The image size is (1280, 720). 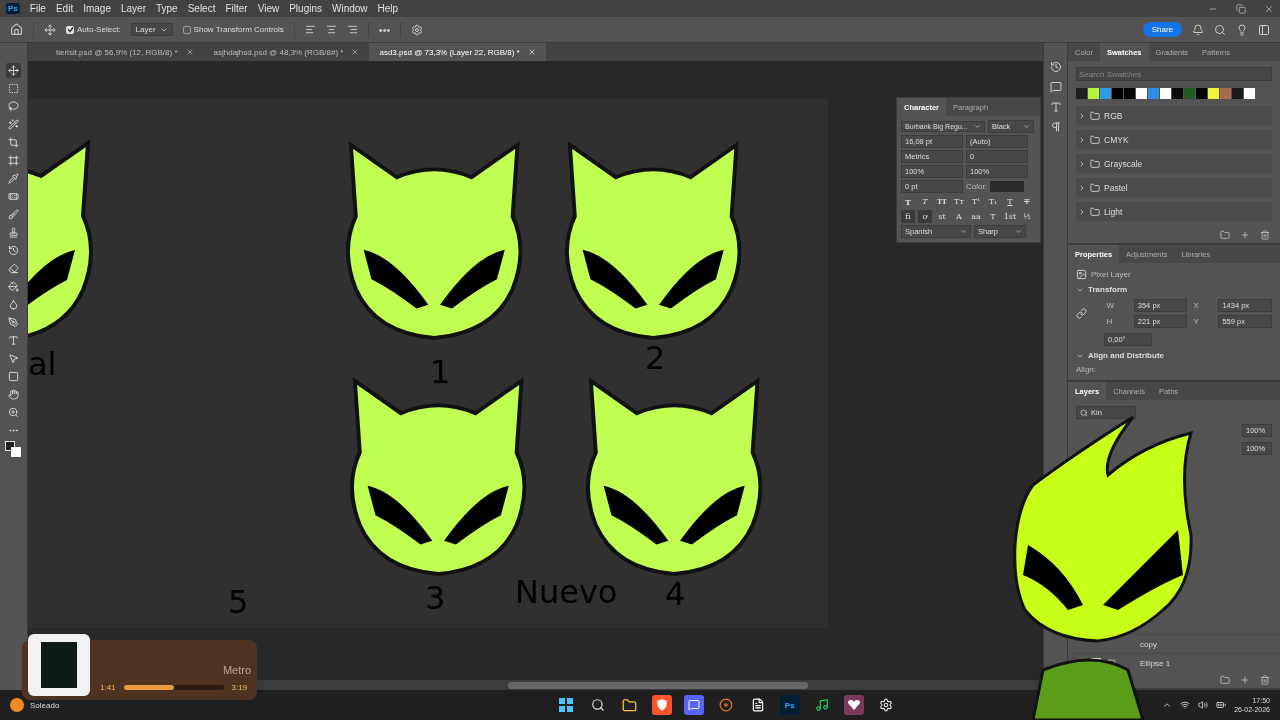 I want to click on marquee-icon, so click(x=13, y=88).